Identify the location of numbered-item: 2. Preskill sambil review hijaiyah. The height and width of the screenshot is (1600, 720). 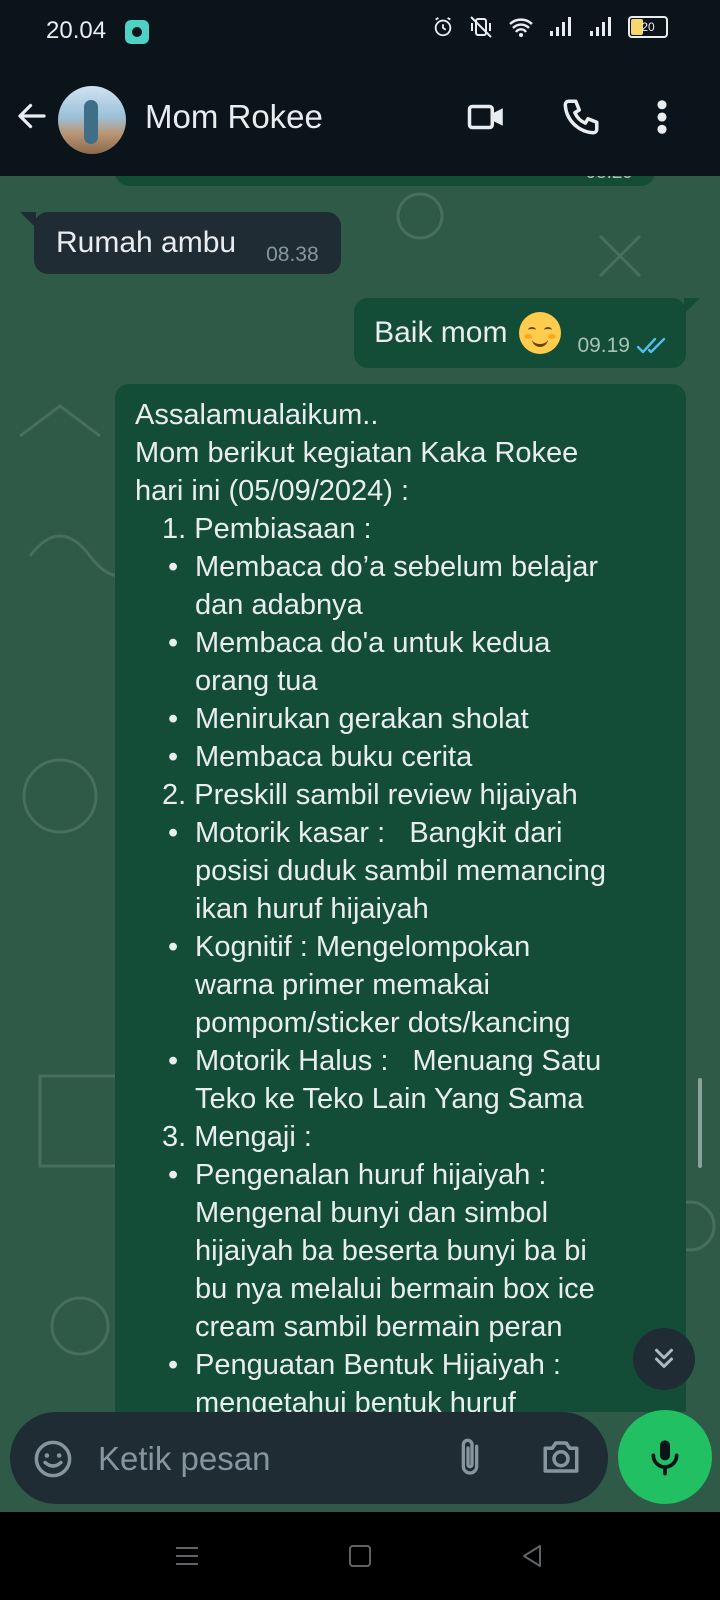
(370, 795).